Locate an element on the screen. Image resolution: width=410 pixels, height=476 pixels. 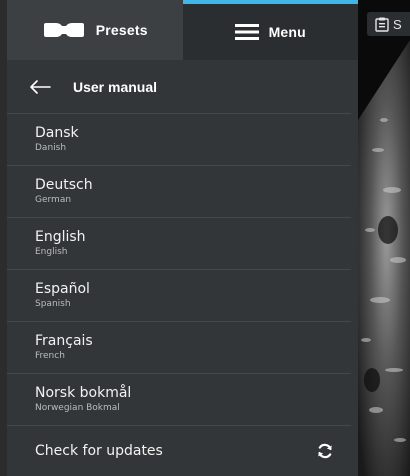
check-updates-label: Check for updates is located at coordinates (99, 451).